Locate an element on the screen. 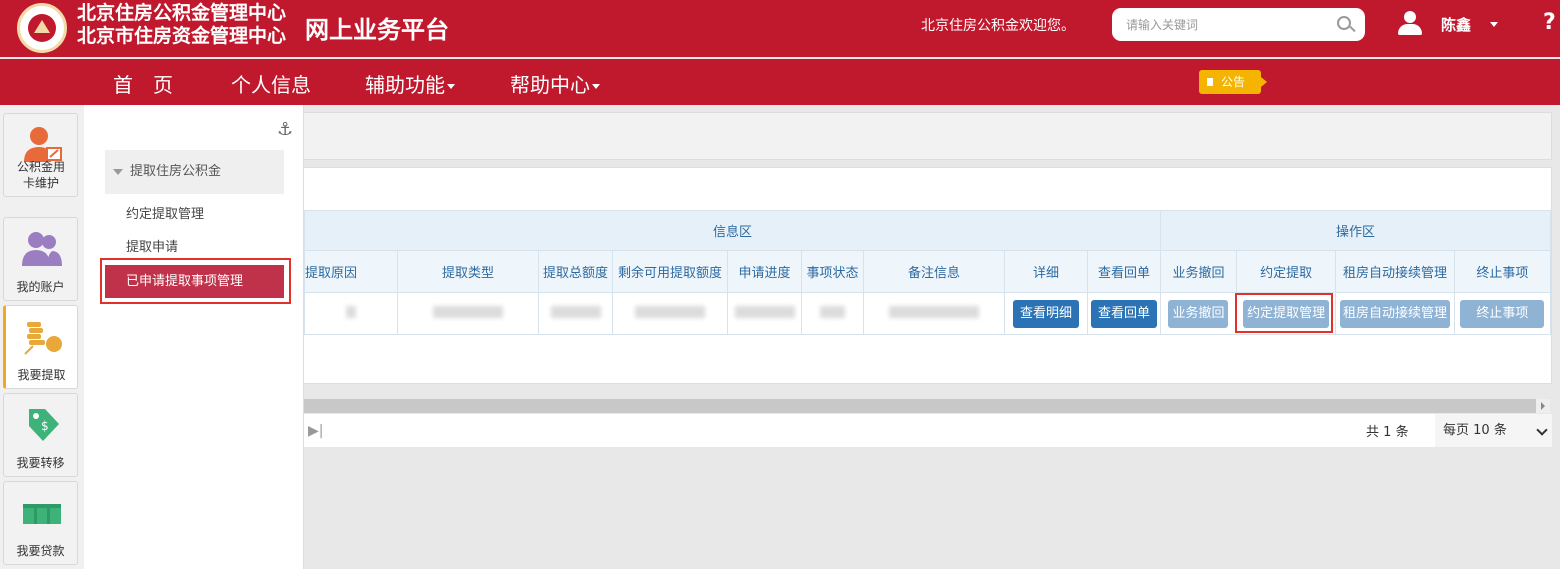 Image resolution: width=1560 pixels, height=569 pixels. col-header: 查看回单 is located at coordinates (1124, 271).